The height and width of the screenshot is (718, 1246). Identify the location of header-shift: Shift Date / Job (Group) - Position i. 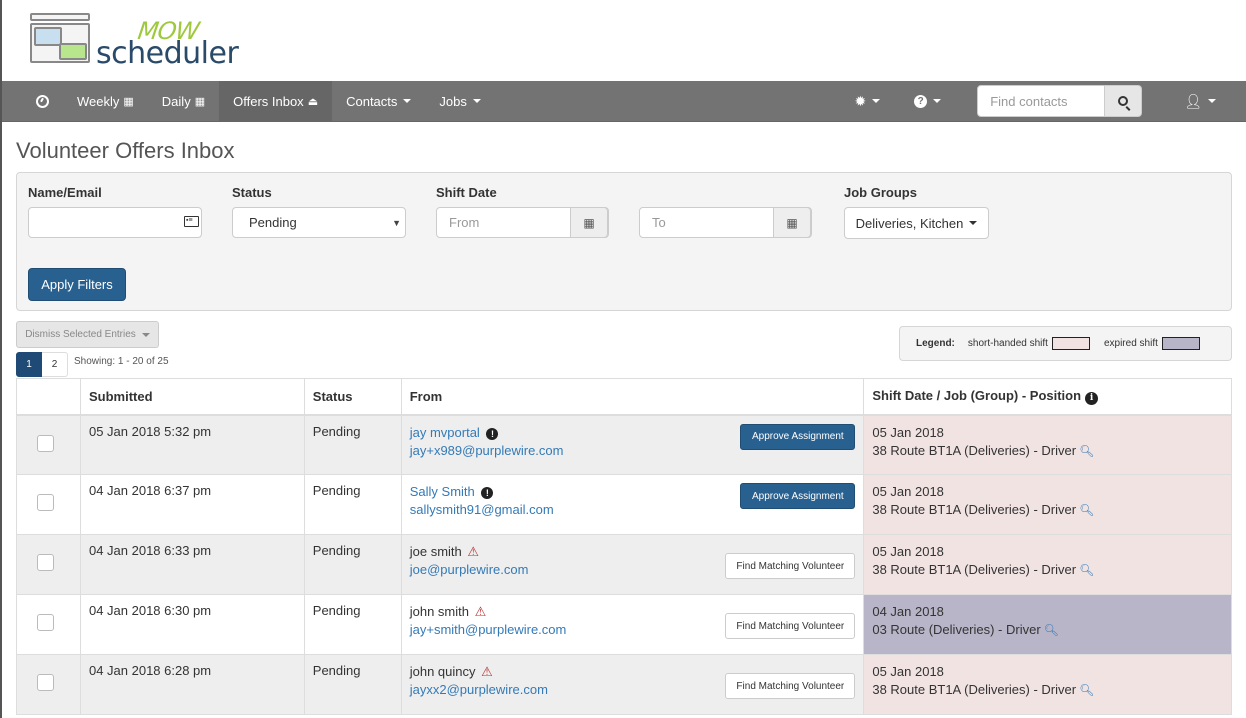
(1047, 397).